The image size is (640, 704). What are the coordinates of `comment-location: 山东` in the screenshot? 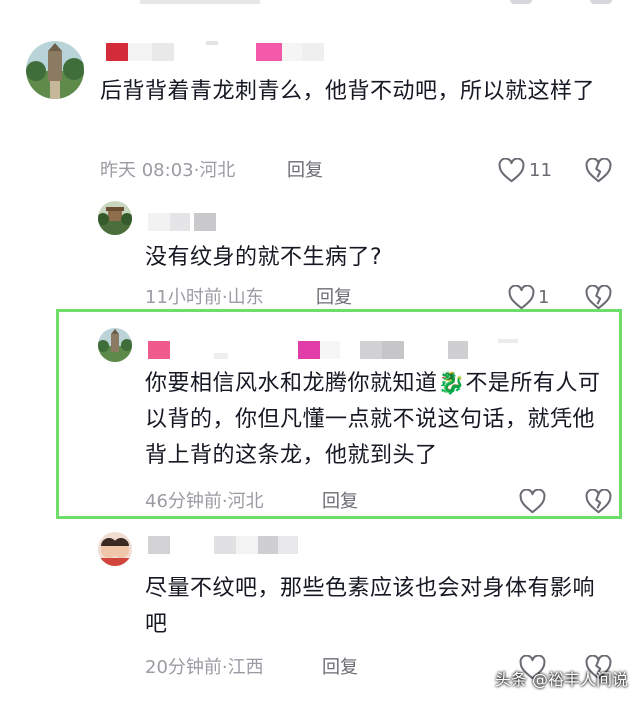 It's located at (245, 297).